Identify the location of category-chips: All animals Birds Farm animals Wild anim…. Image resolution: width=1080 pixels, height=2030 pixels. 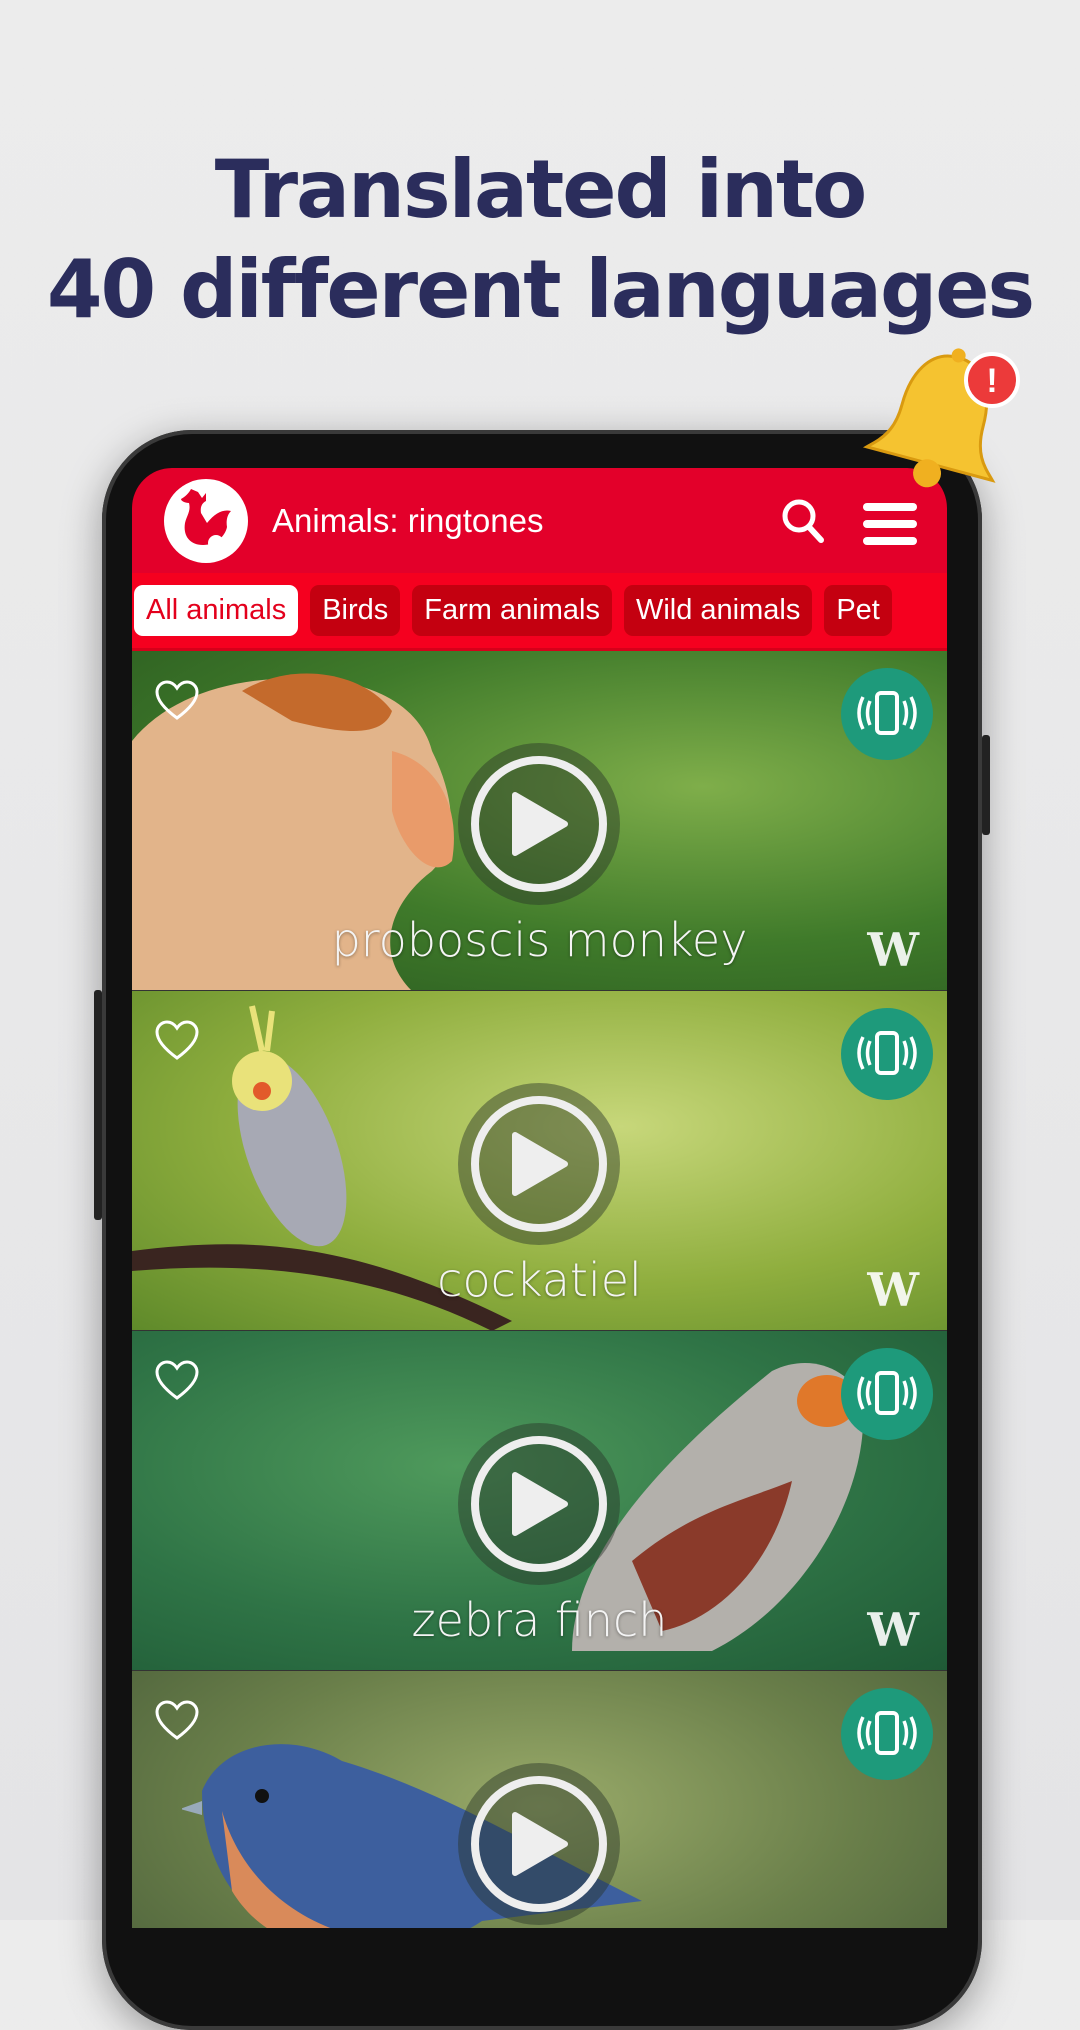
(539, 612).